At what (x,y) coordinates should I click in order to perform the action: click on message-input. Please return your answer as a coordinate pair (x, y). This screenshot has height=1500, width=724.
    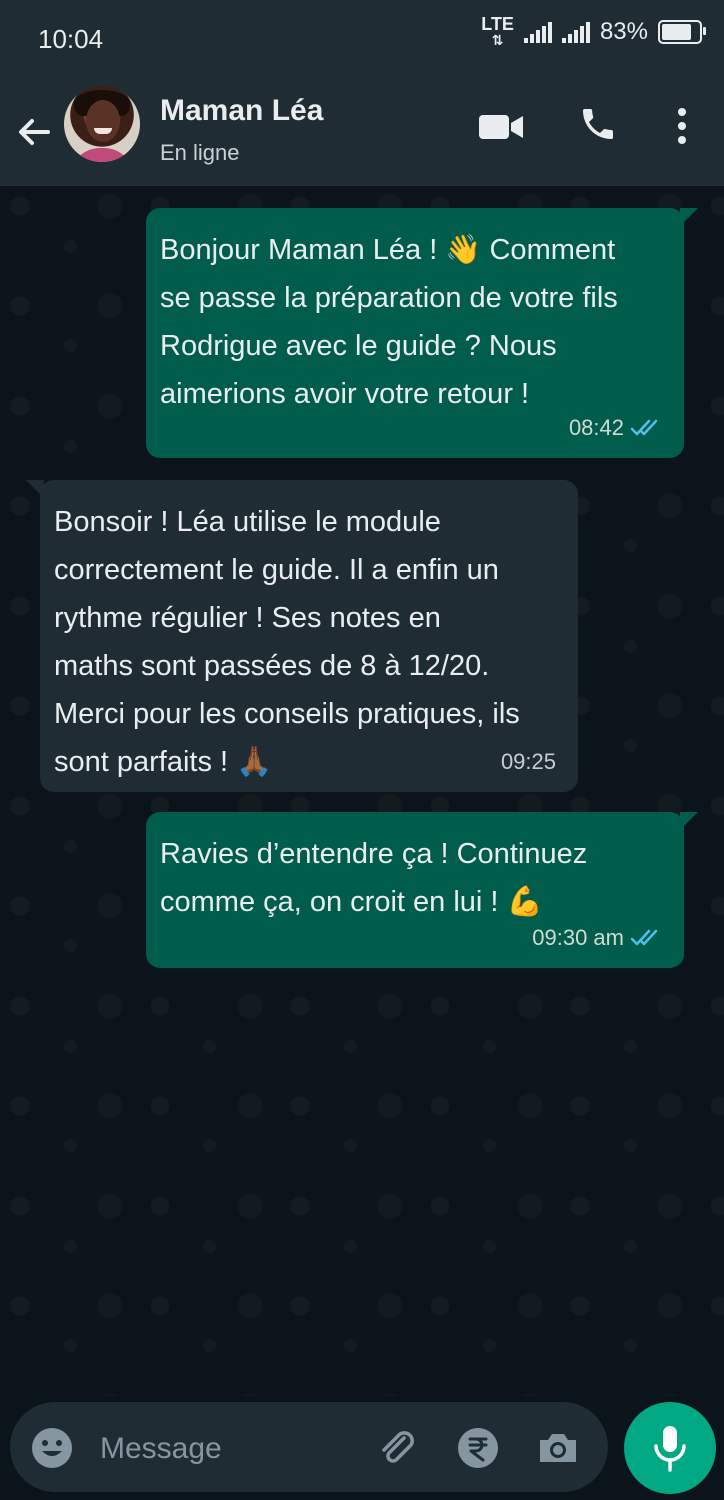
    Looking at the image, I should click on (230, 1449).